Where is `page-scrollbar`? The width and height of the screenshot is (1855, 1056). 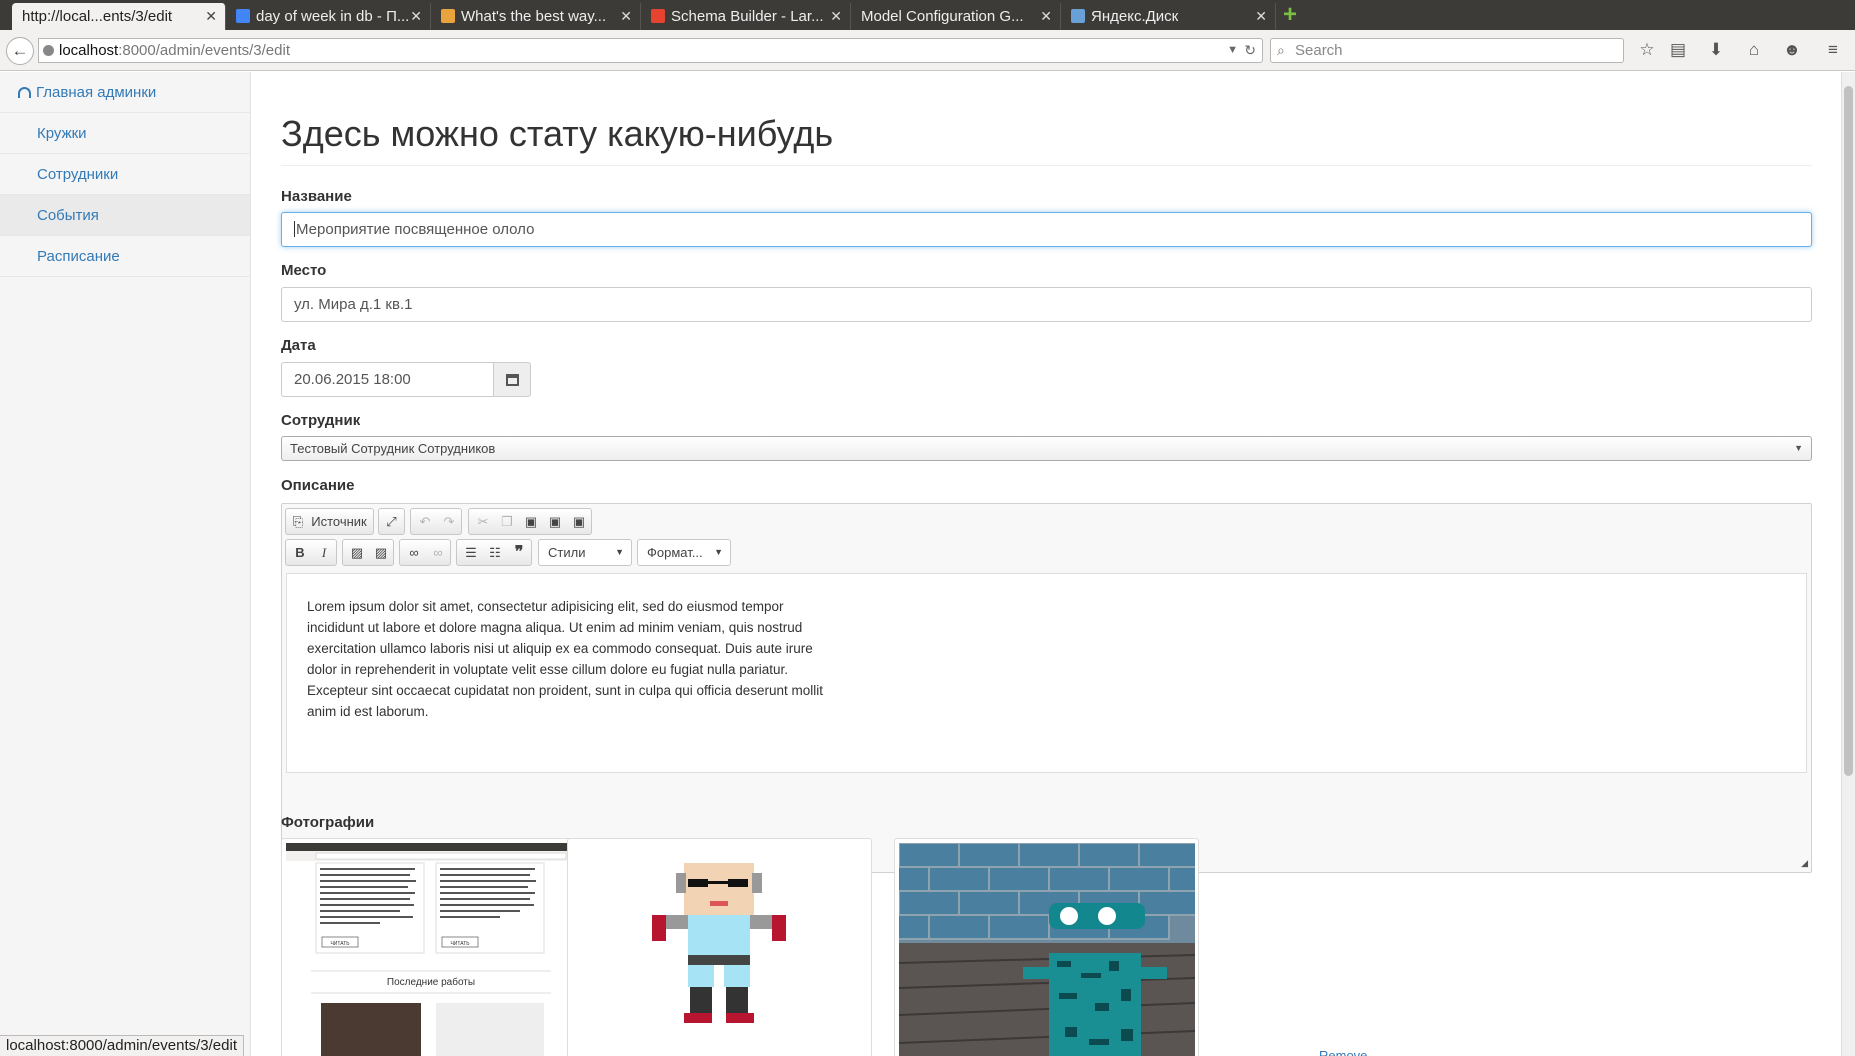 page-scrollbar is located at coordinates (1848, 564).